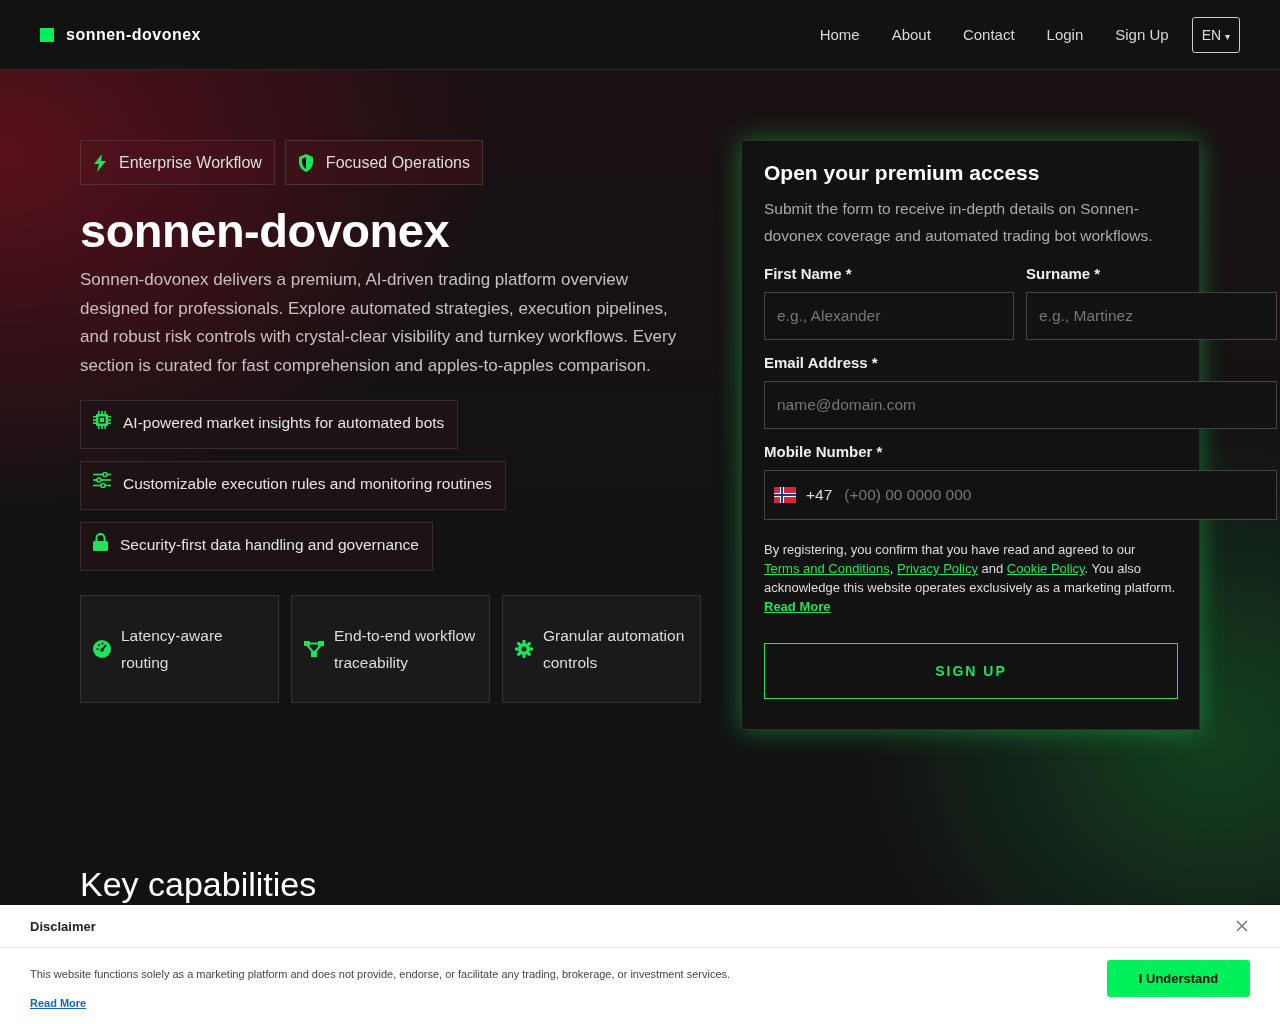  Describe the element at coordinates (397, 162) in the screenshot. I see `tag-label: Focused Operations` at that location.